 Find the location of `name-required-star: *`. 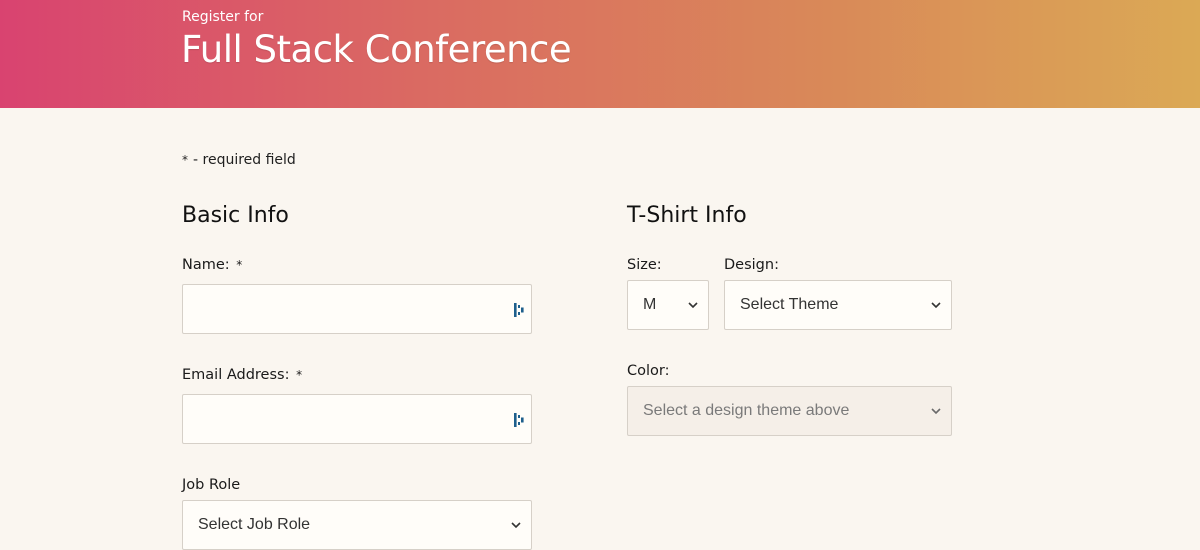

name-required-star: * is located at coordinates (239, 265).